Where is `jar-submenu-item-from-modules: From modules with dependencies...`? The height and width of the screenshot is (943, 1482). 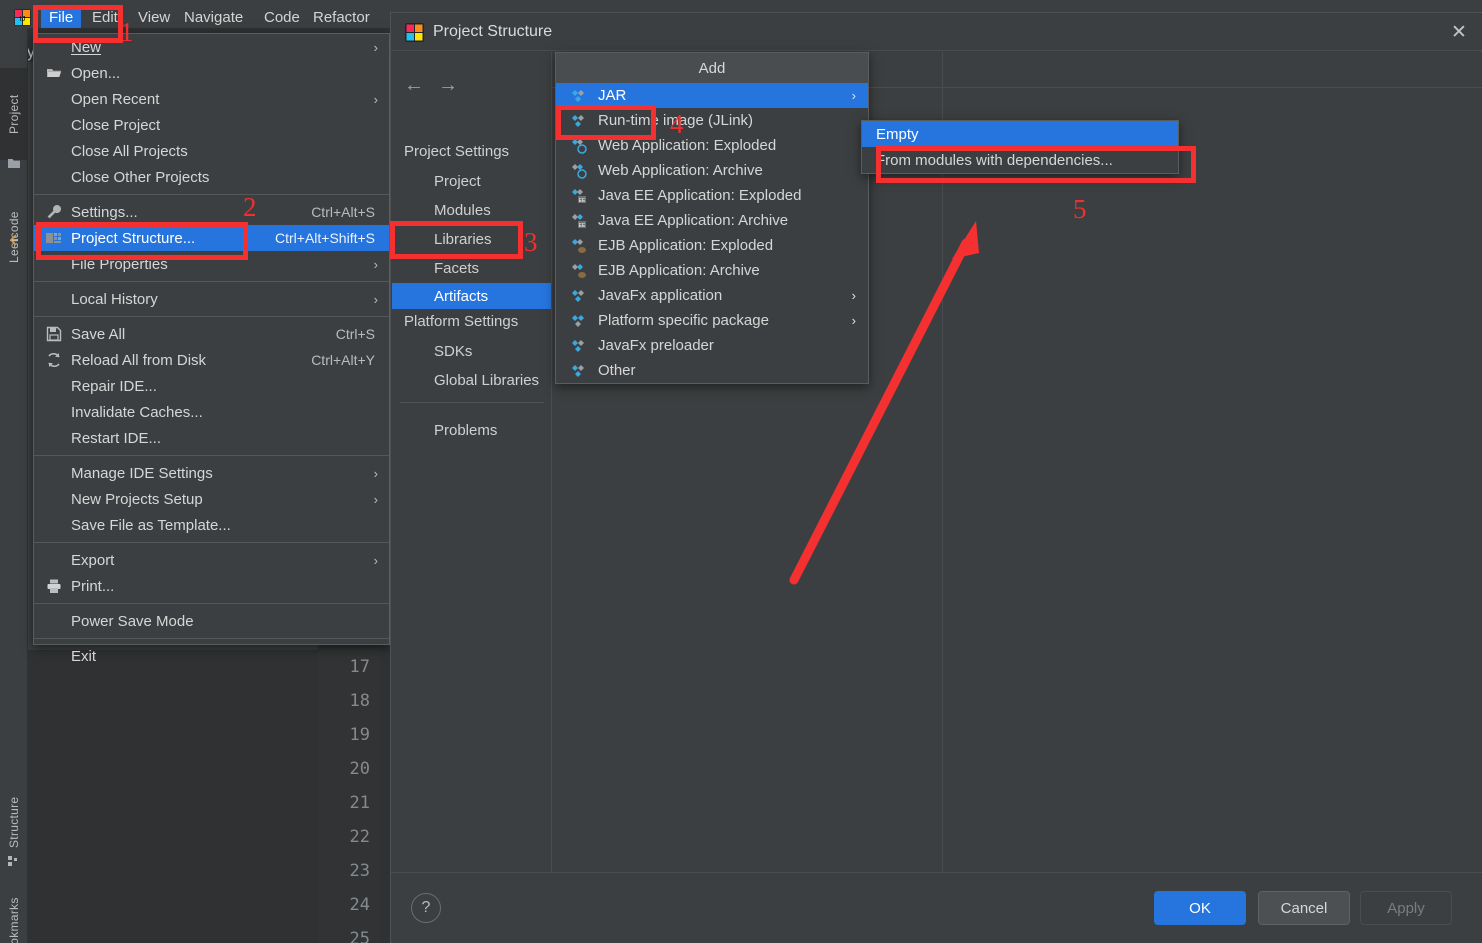
jar-submenu-item-from-modules: From modules with dependencies... is located at coordinates (1020, 160).